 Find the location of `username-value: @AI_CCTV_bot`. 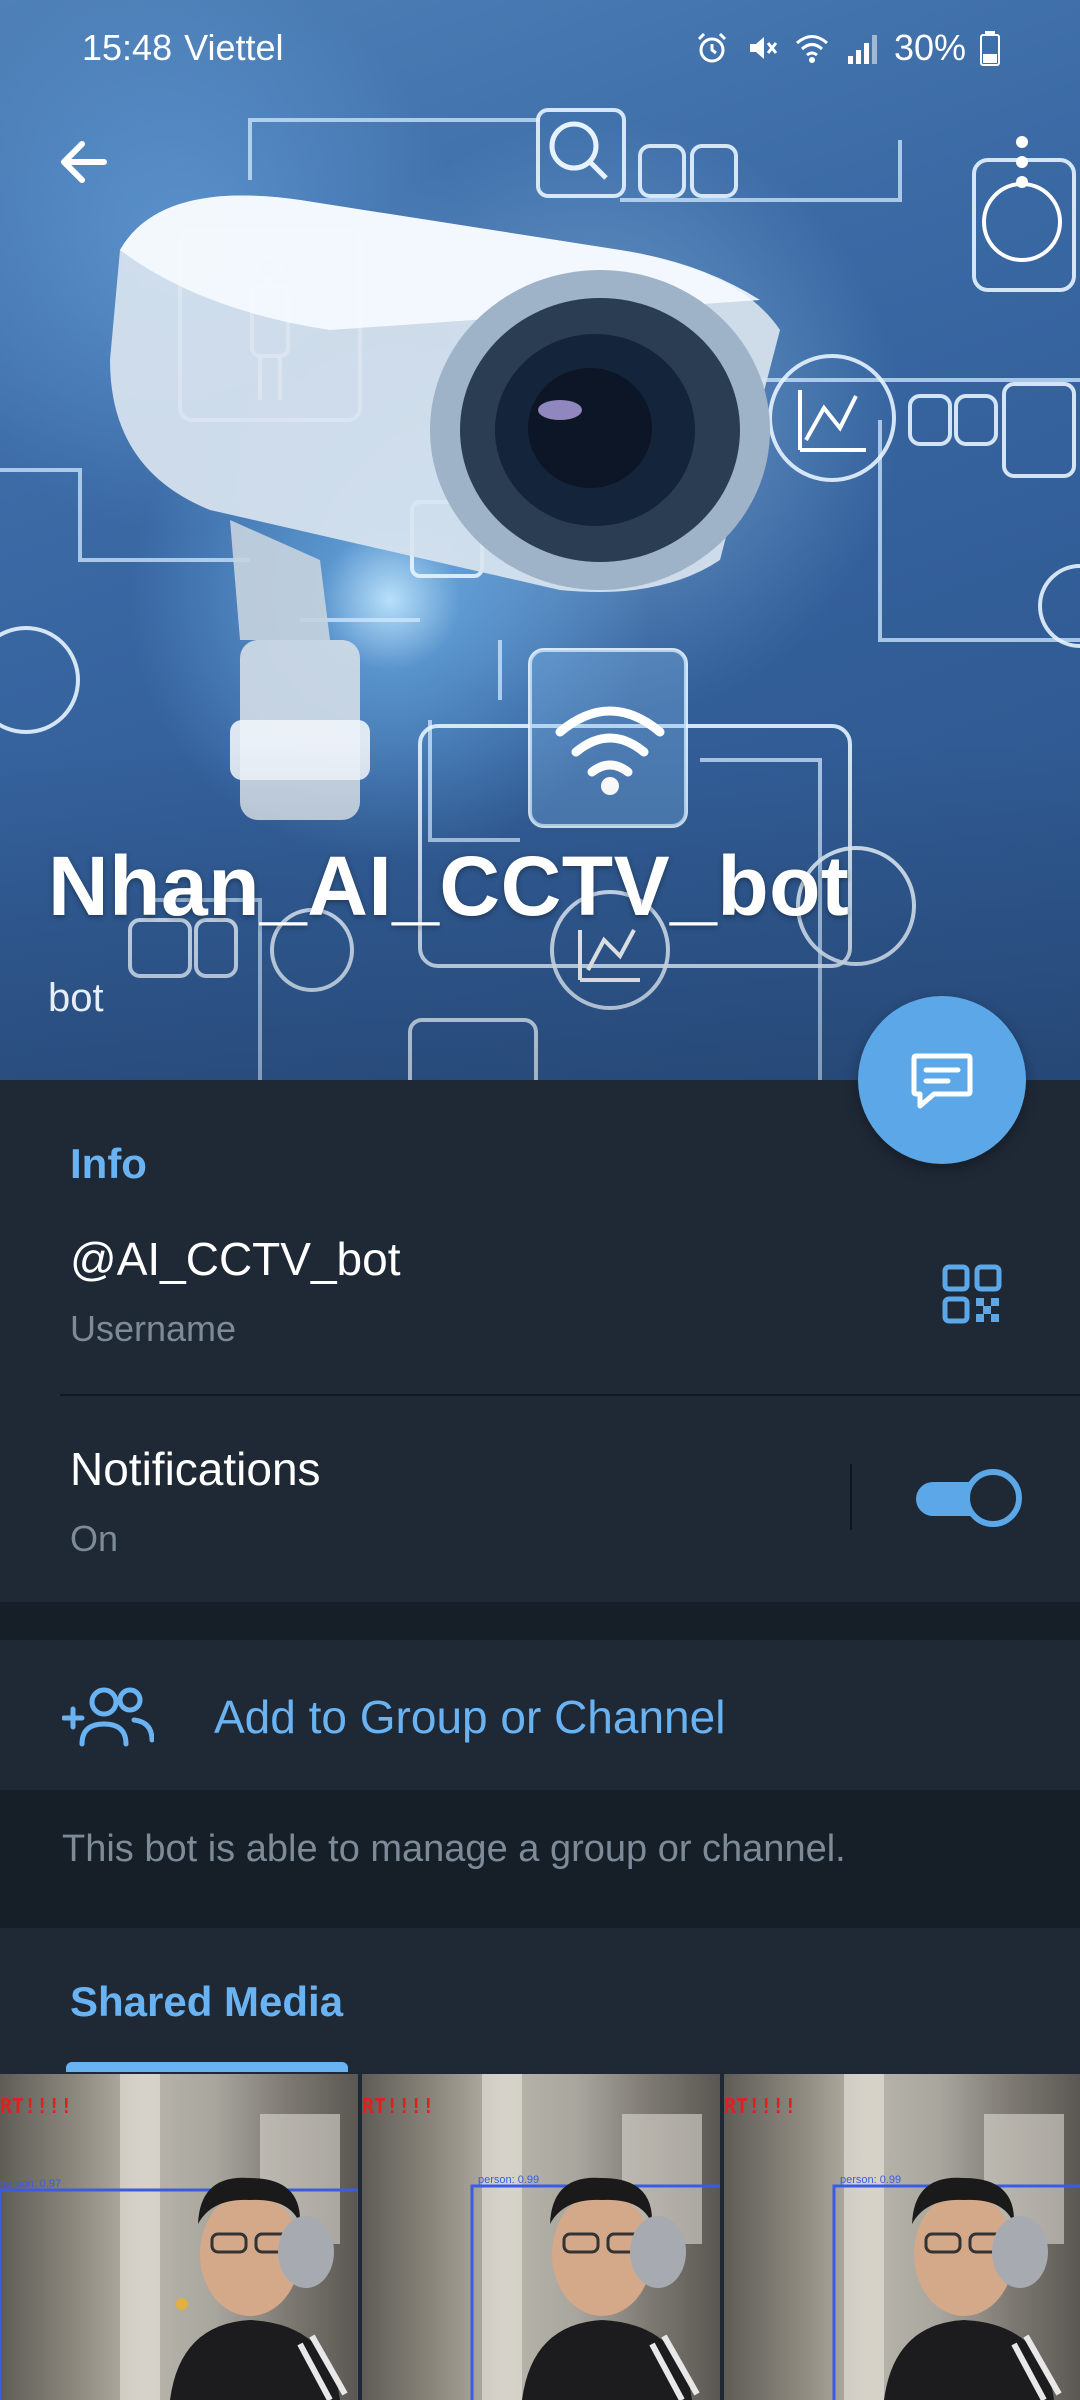

username-value: @AI_CCTV_bot is located at coordinates (235, 1259).